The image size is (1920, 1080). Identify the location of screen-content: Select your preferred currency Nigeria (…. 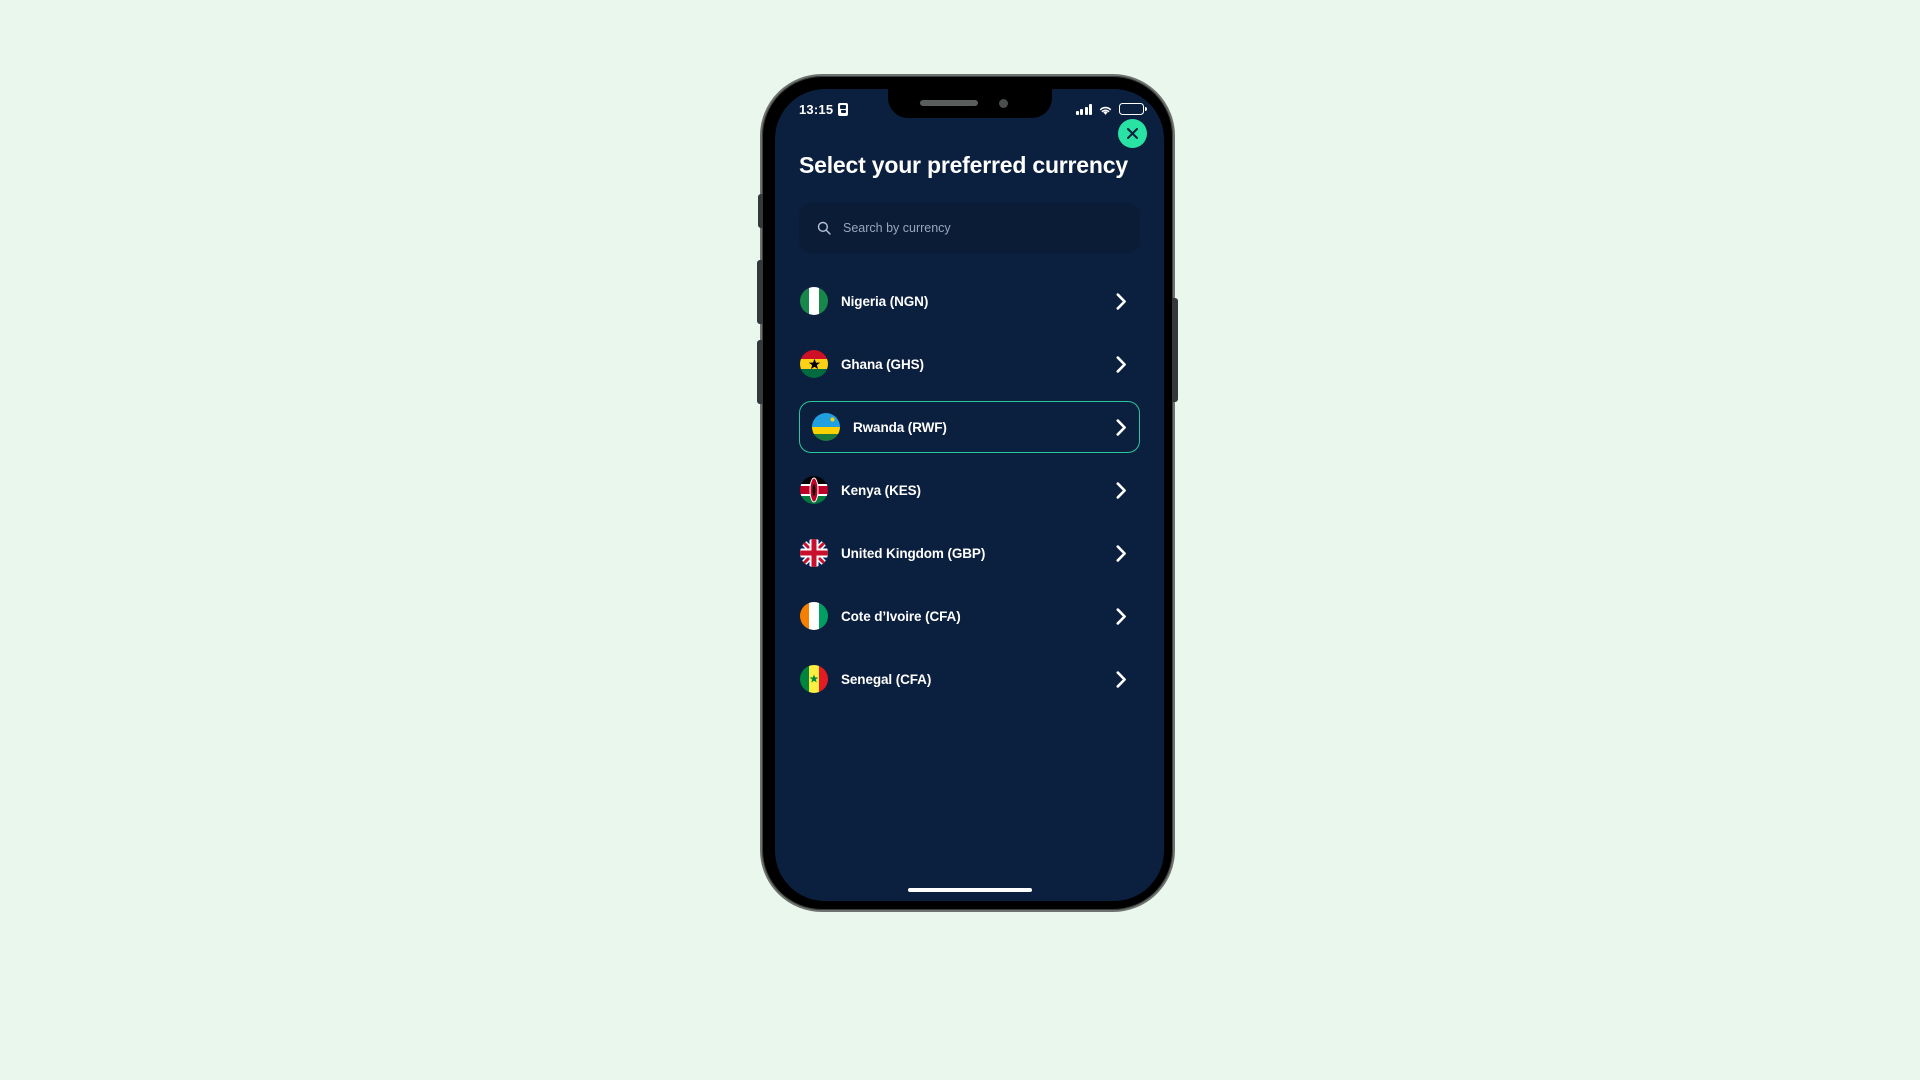
(969, 512).